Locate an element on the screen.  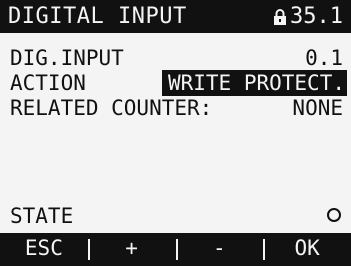
state-label: STATE is located at coordinates (42, 216).